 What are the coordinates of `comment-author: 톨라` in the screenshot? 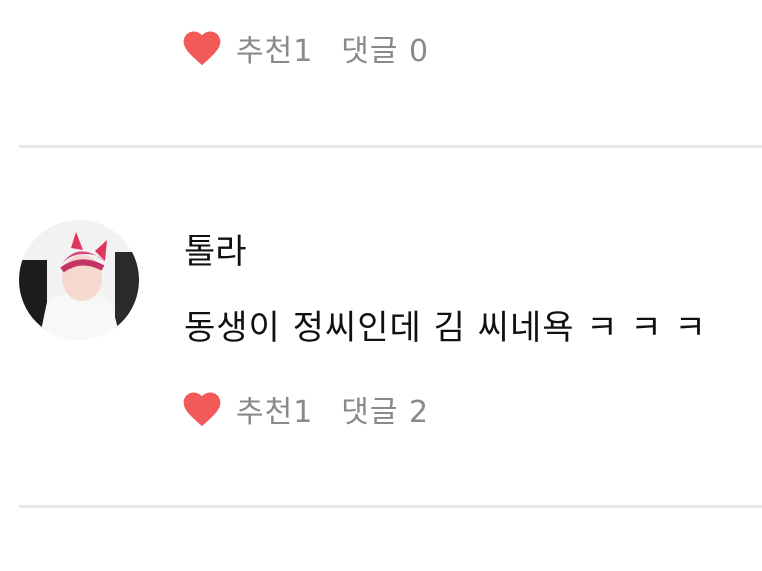 It's located at (215, 248).